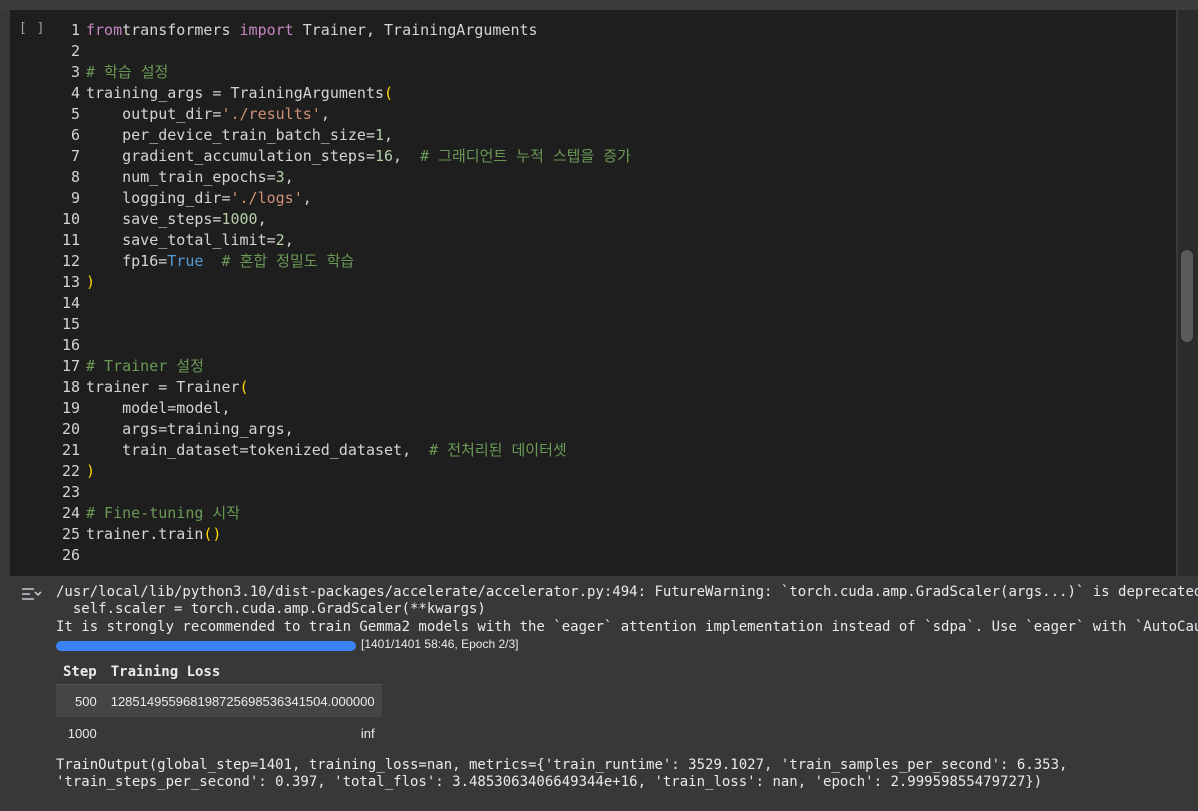  I want to click on code-text: per_device_train_batch_size=1,, so click(239, 135).